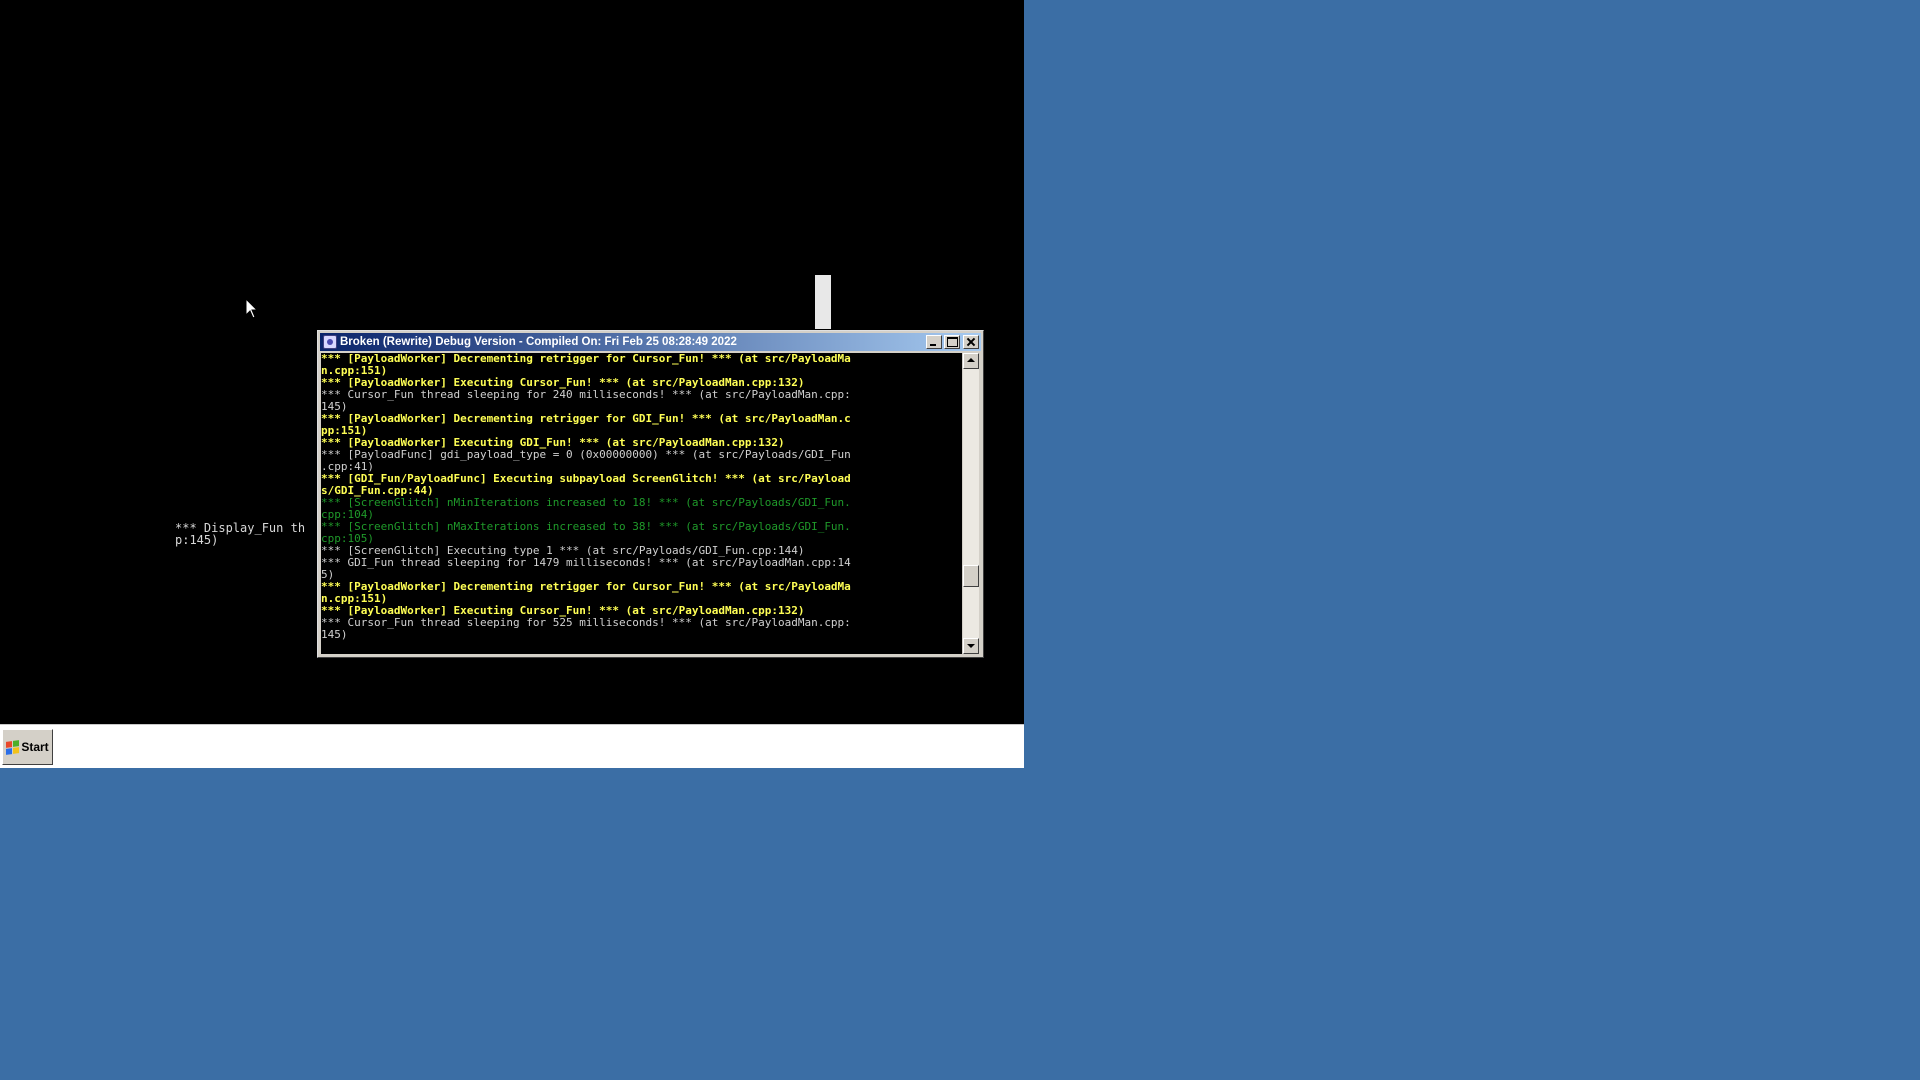  What do you see at coordinates (952, 342) in the screenshot?
I see `maximize-button` at bounding box center [952, 342].